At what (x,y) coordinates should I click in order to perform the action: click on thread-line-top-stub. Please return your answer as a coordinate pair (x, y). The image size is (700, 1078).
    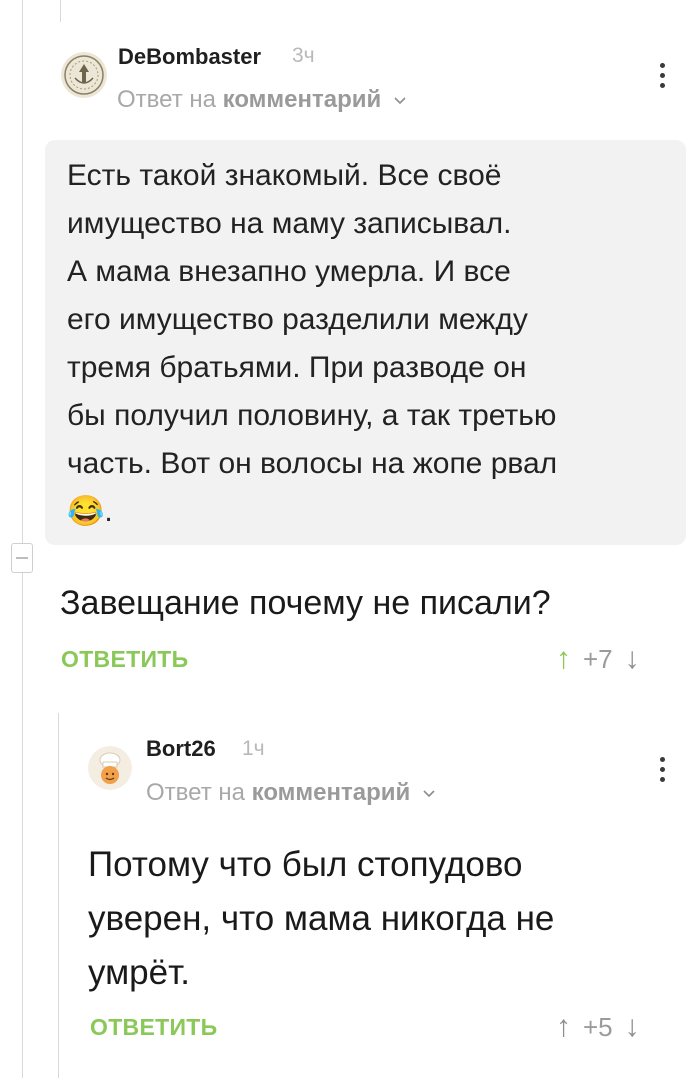
    Looking at the image, I should click on (60, 11).